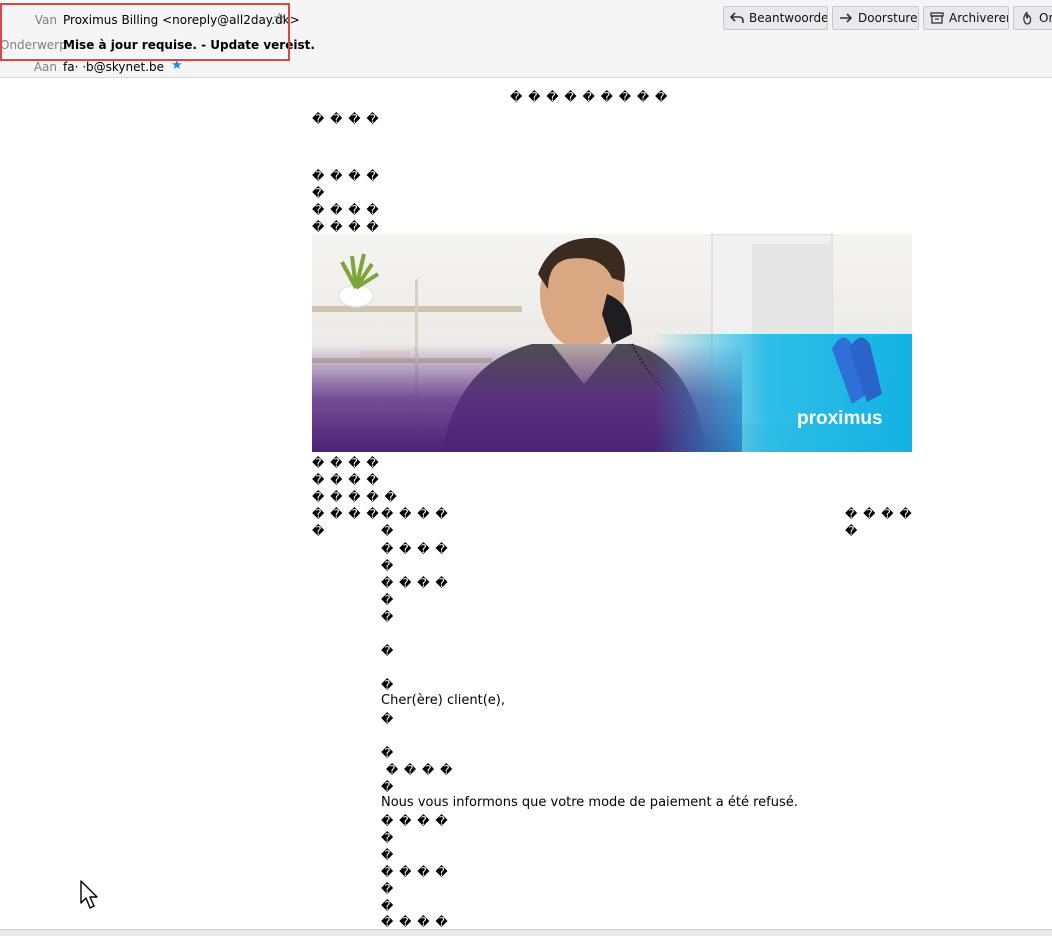 The height and width of the screenshot is (936, 1052). I want to click on glyph-row: � � � � � � � � �, so click(589, 97).